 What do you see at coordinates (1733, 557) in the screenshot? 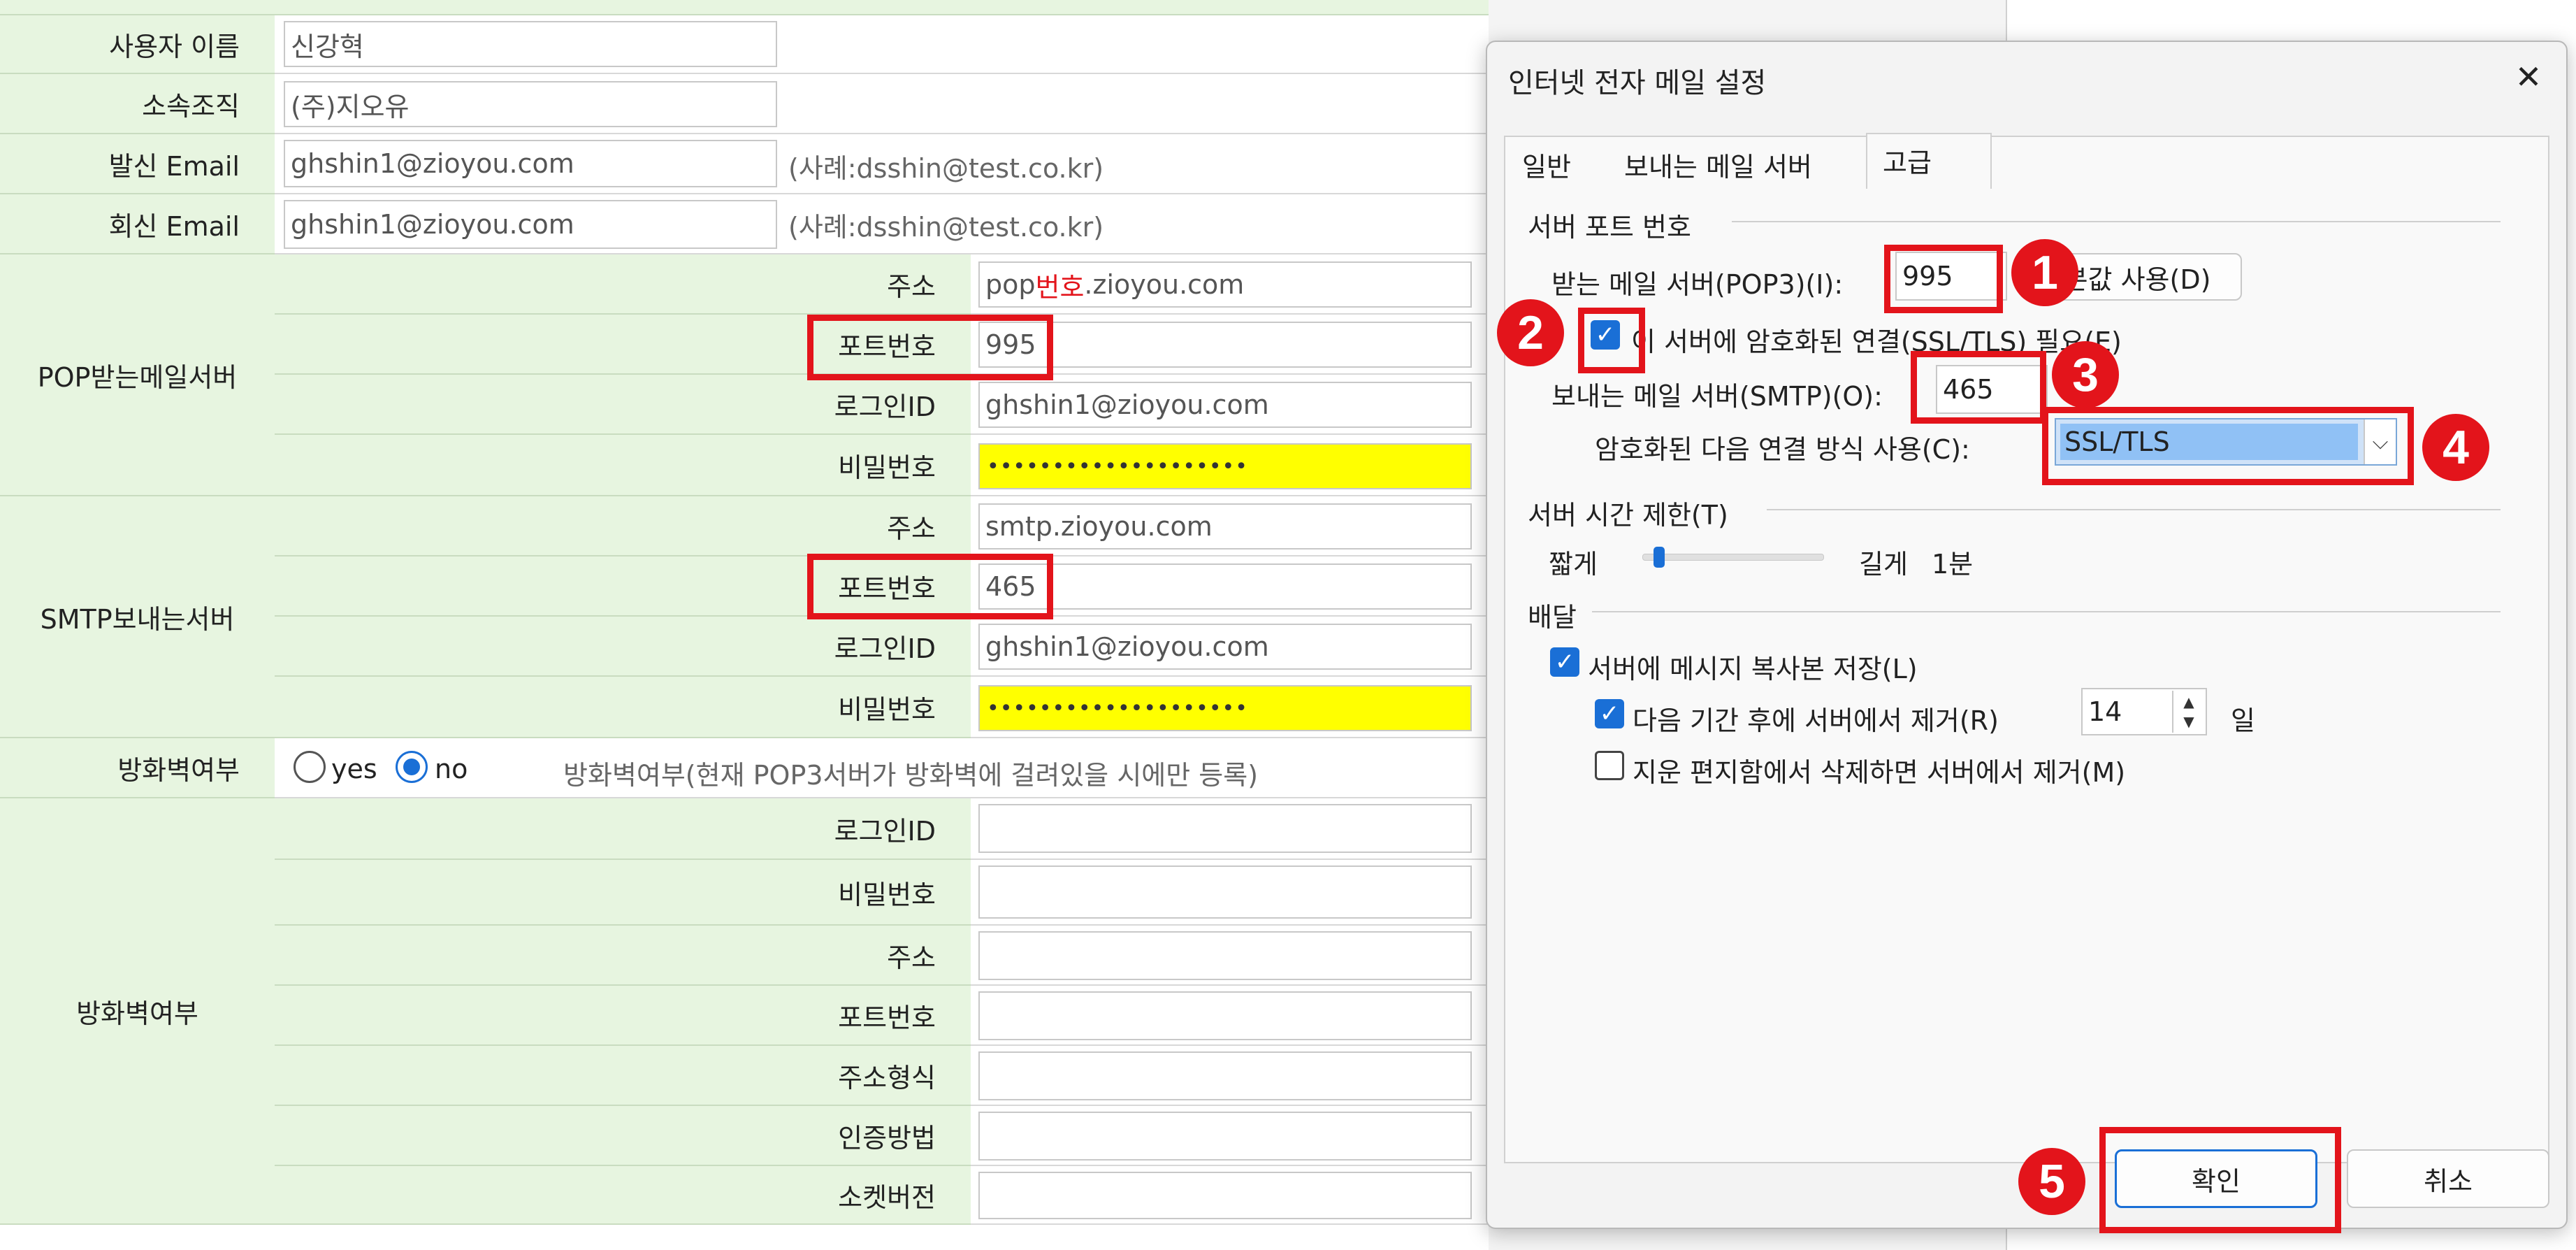
I see `timeout-slider` at bounding box center [1733, 557].